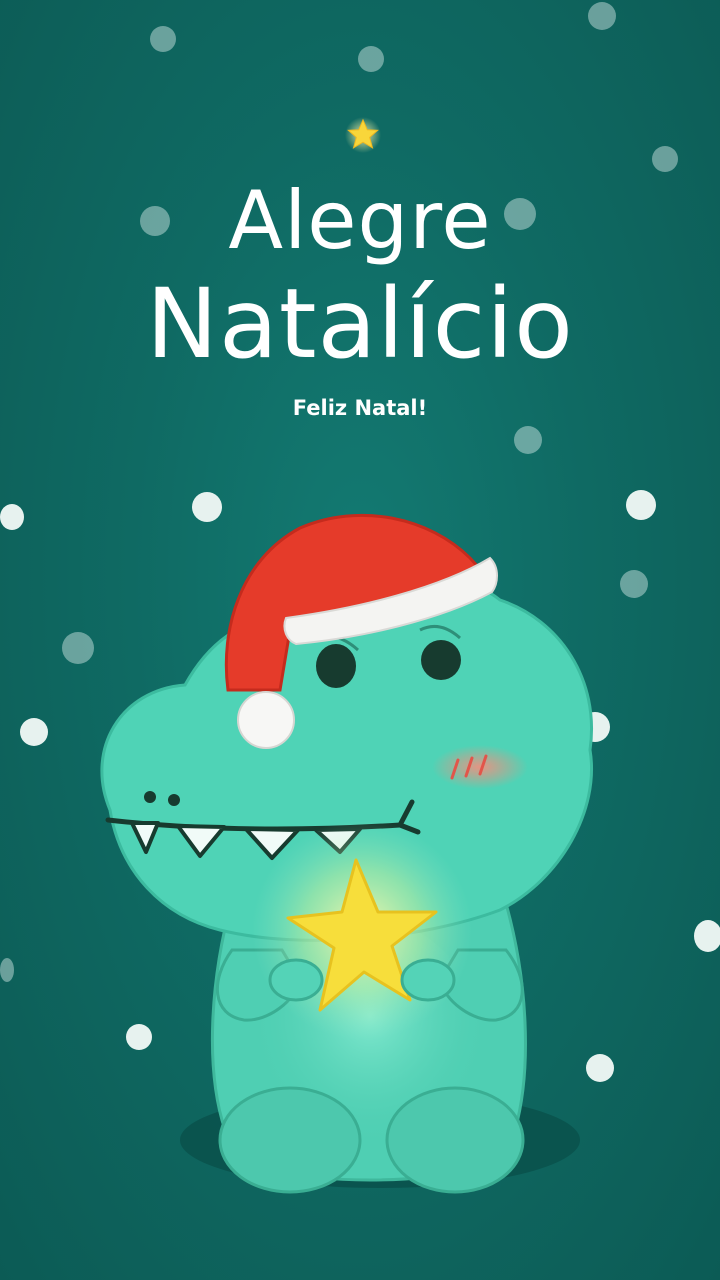  What do you see at coordinates (336, 666) in the screenshot?
I see `dino-left-eye` at bounding box center [336, 666].